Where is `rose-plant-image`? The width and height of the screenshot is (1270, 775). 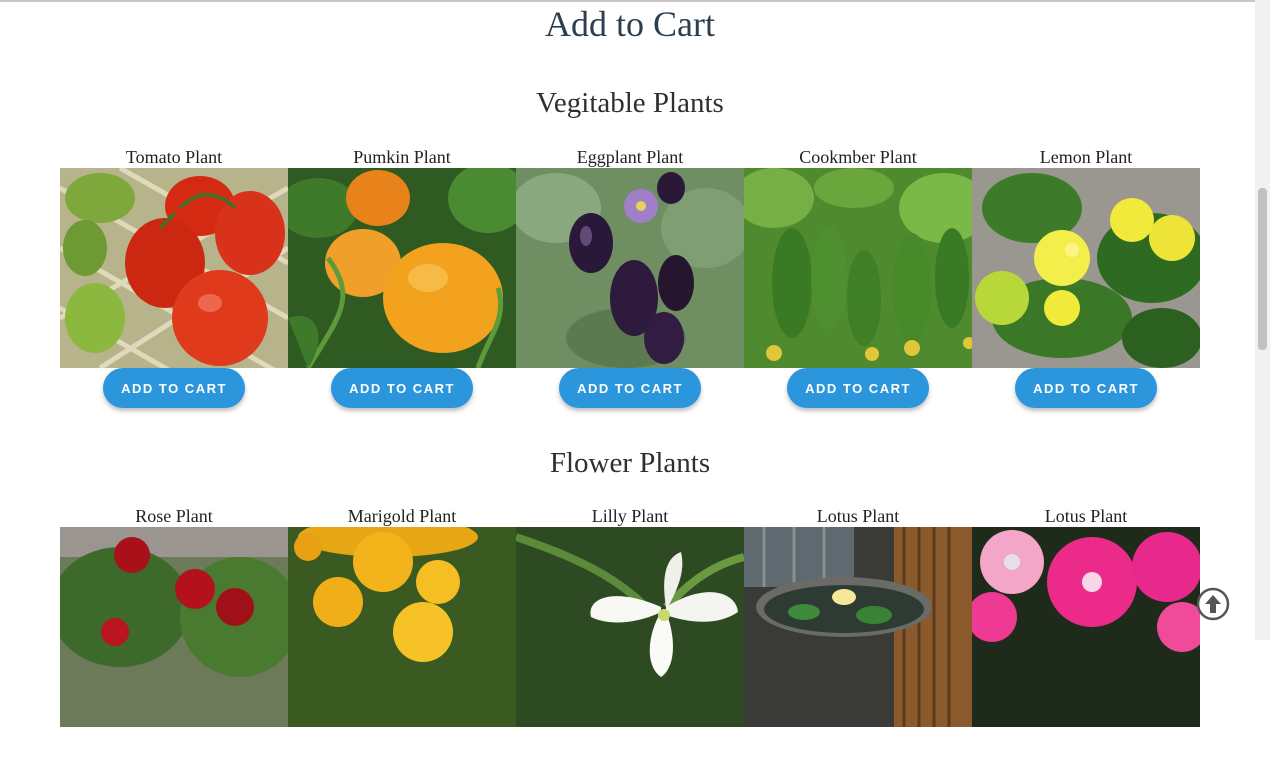 rose-plant-image is located at coordinates (174, 627).